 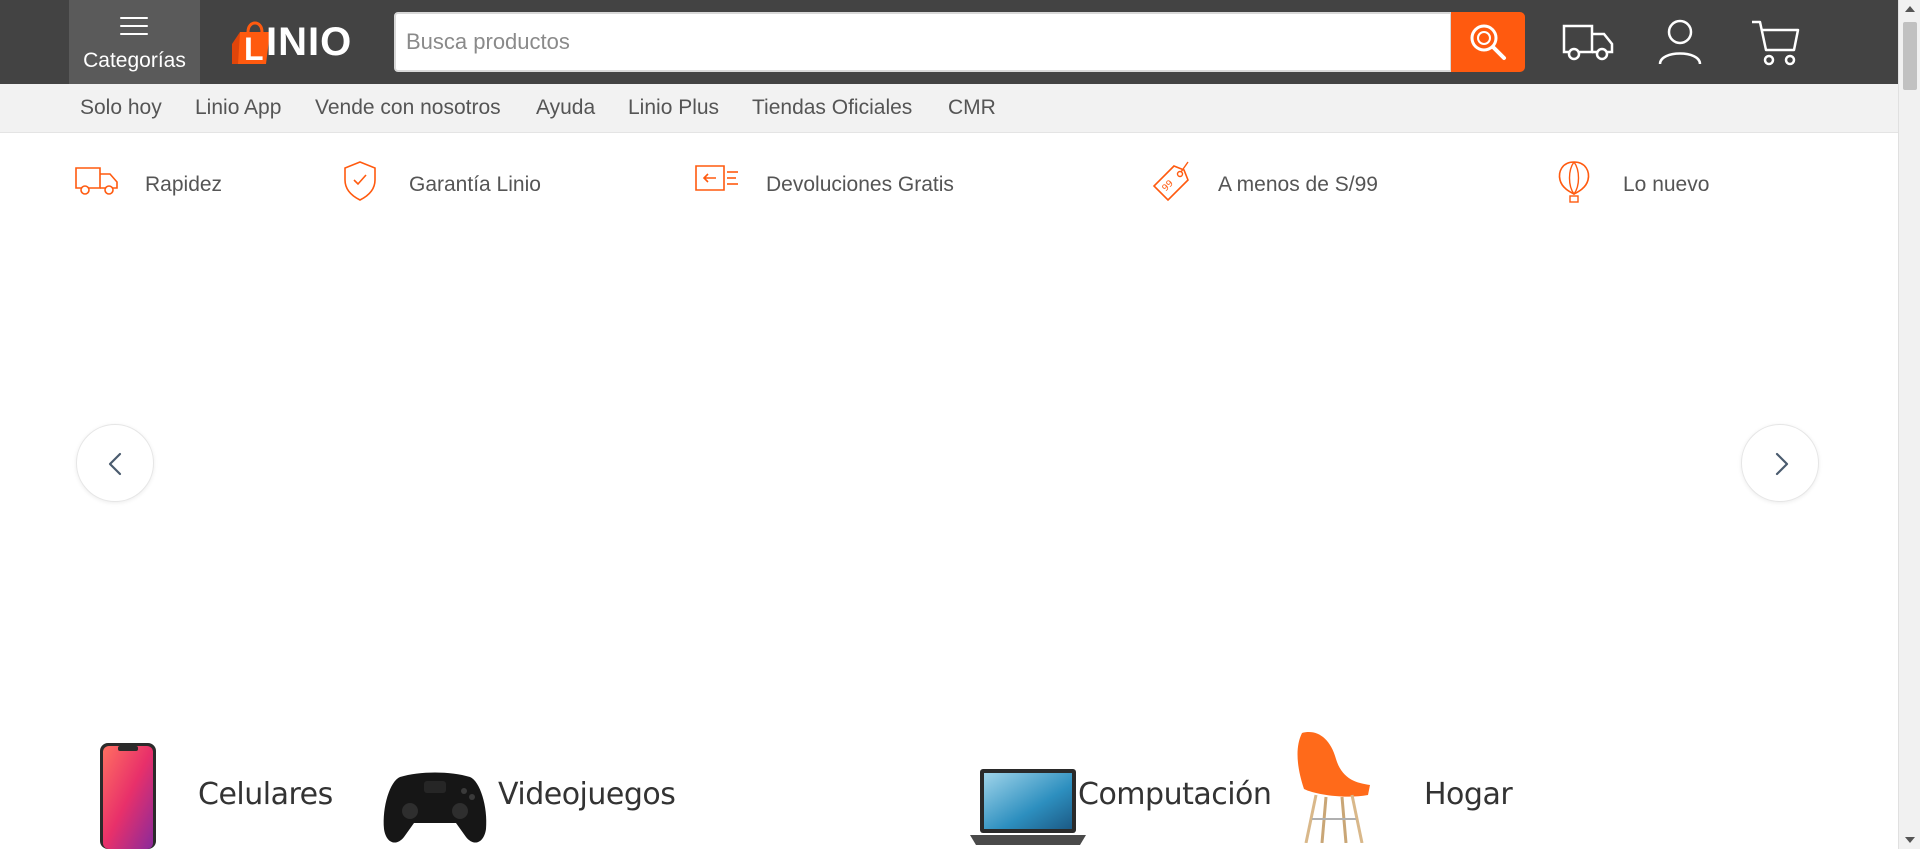 I want to click on search-box, so click(x=923, y=42).